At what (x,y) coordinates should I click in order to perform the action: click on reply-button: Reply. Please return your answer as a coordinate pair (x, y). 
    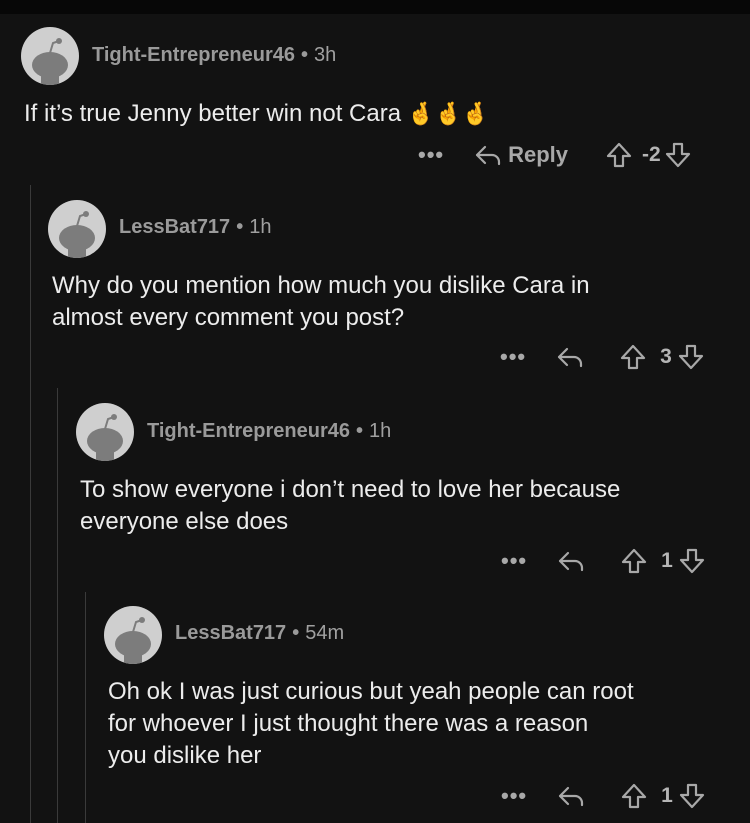
    Looking at the image, I should click on (521, 155).